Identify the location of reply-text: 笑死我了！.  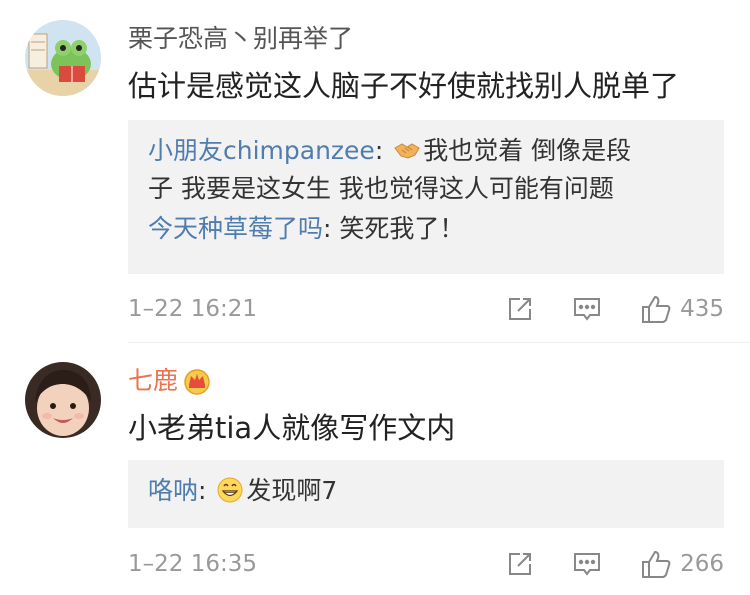
(402, 228).